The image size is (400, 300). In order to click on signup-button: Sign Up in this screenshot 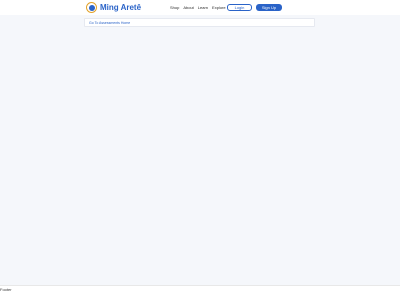, I will do `click(269, 7)`.